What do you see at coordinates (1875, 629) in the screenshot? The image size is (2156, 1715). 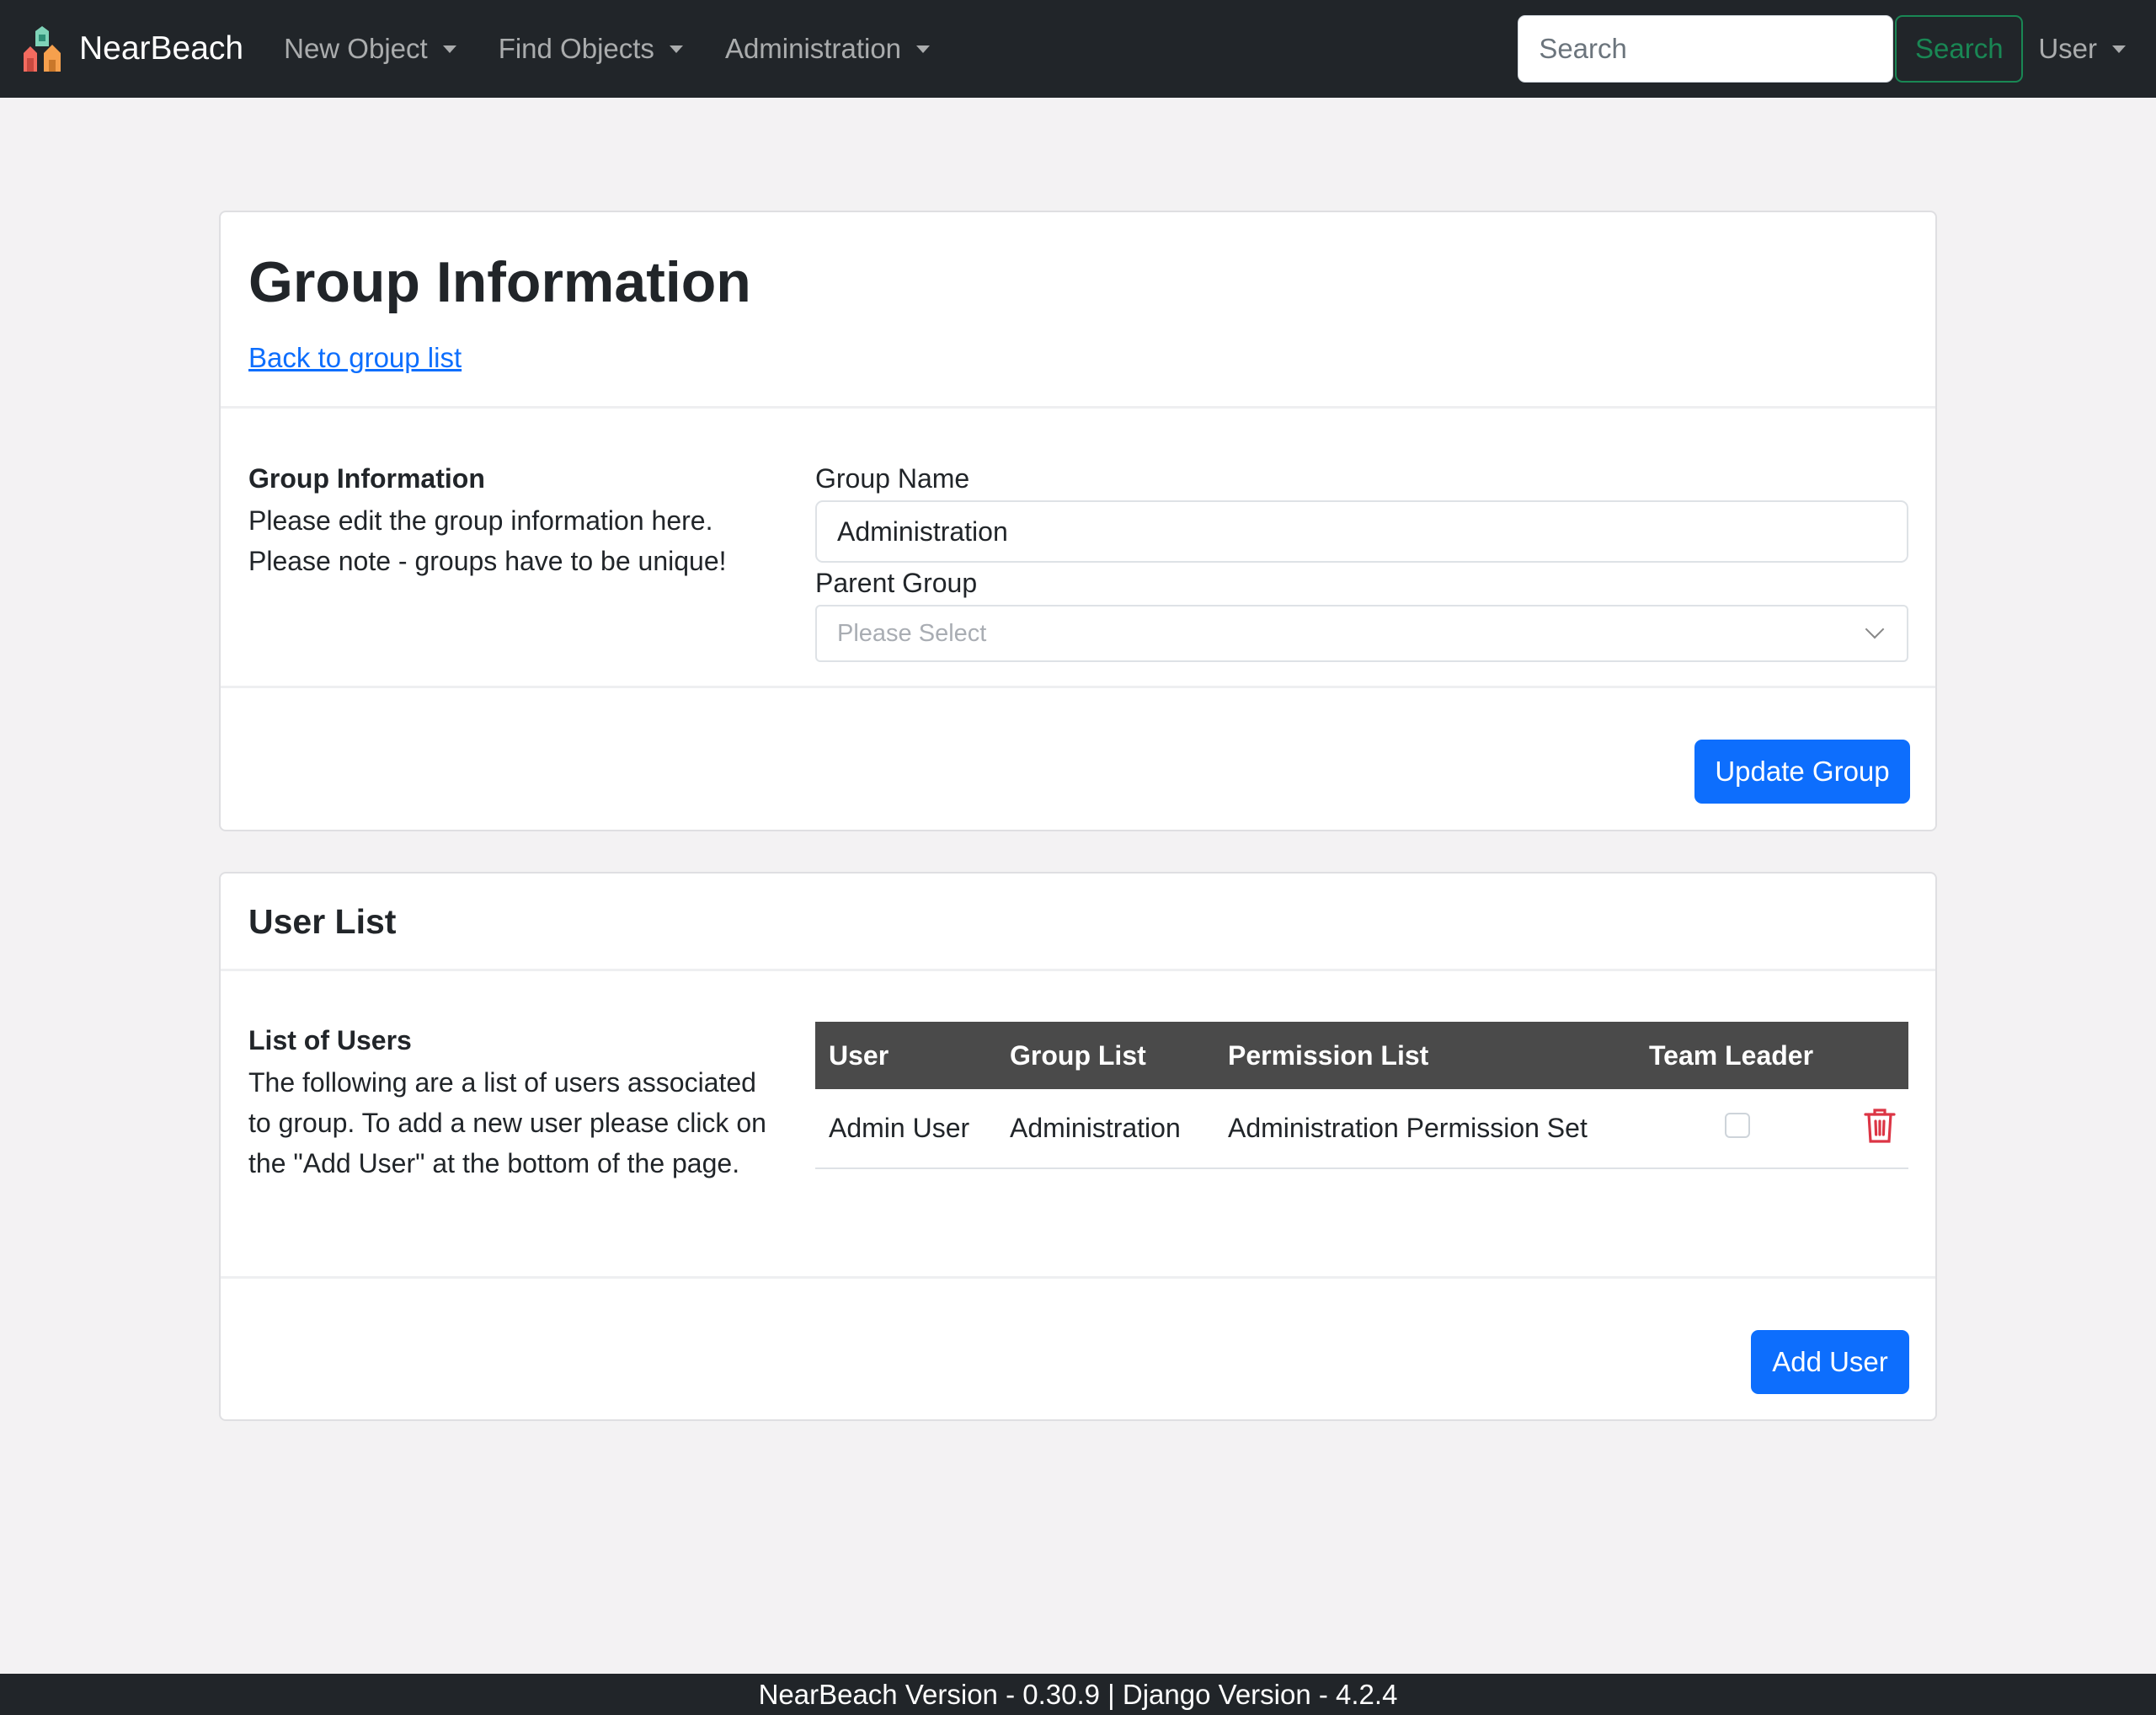 I see `chevron-down-icon` at bounding box center [1875, 629].